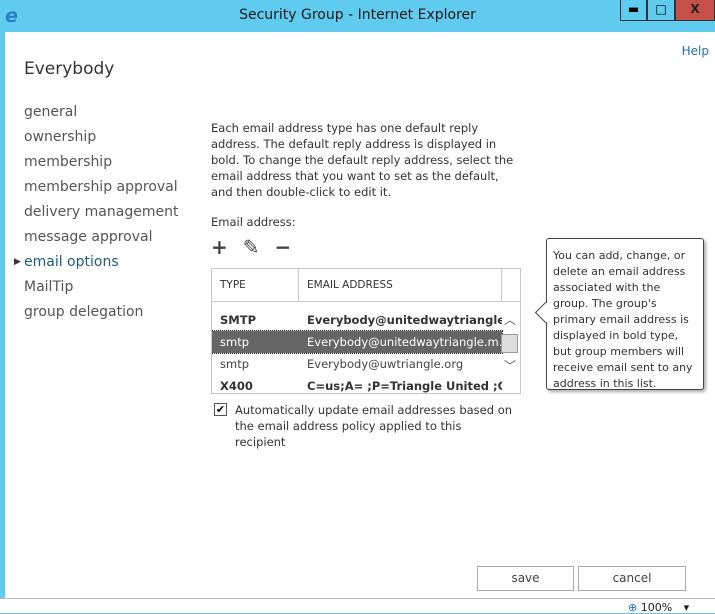 The width and height of the screenshot is (715, 614). Describe the element at coordinates (687, 607) in the screenshot. I see `chevron-down-icon: ▾` at that location.